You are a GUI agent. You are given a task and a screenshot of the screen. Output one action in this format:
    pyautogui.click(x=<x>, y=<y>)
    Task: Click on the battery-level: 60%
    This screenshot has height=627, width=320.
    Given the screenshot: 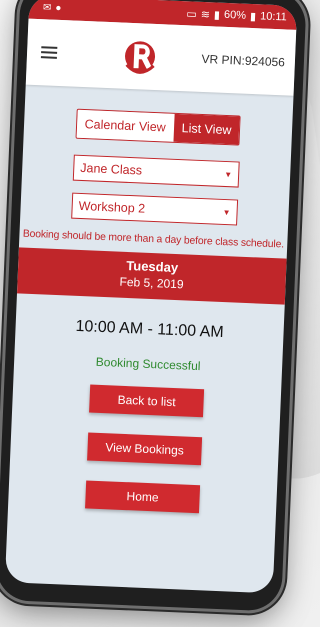 What is the action you would take?
    pyautogui.click(x=235, y=15)
    